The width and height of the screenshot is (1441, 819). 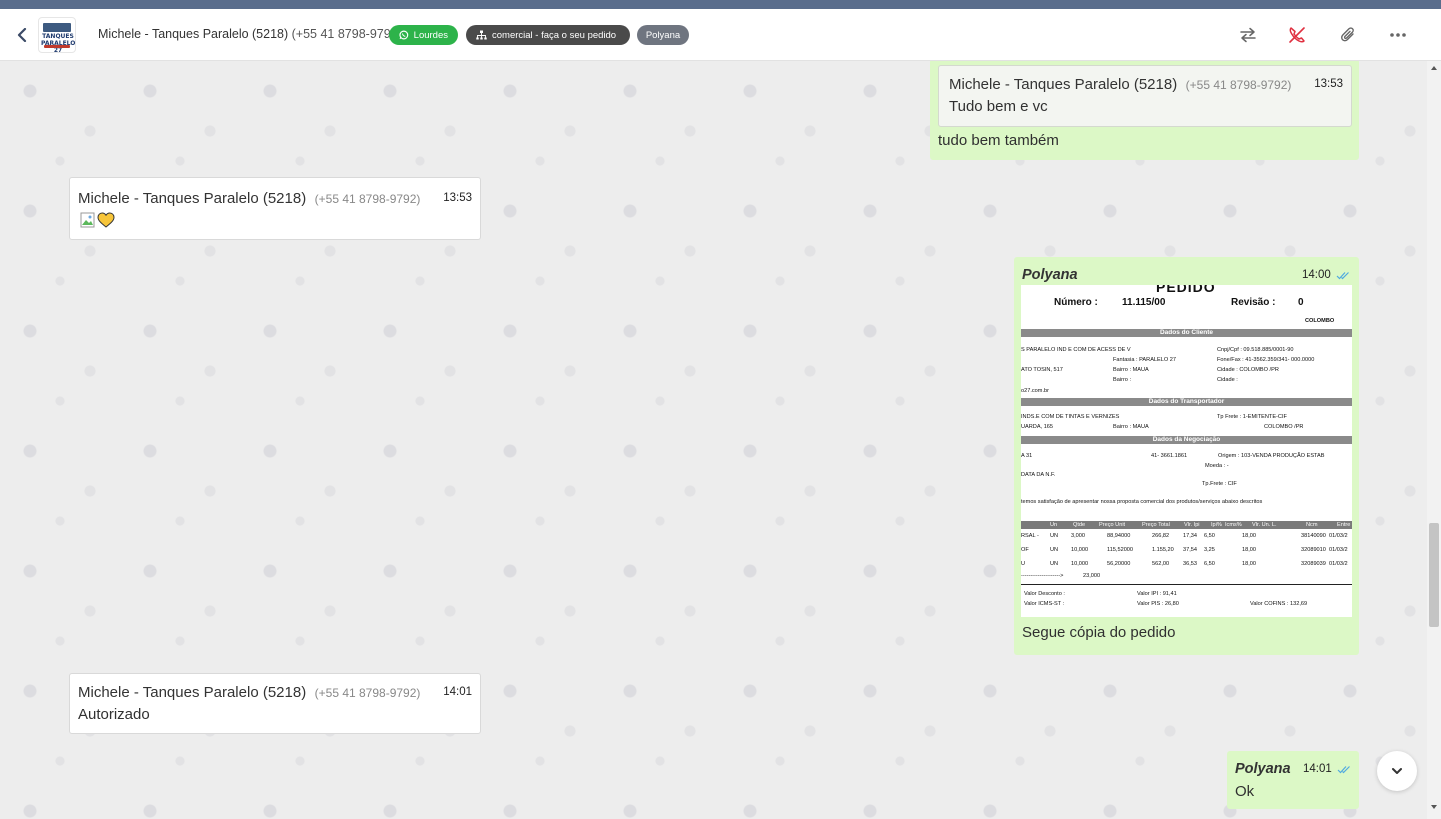 I want to click on back-button, so click(x=22, y=35).